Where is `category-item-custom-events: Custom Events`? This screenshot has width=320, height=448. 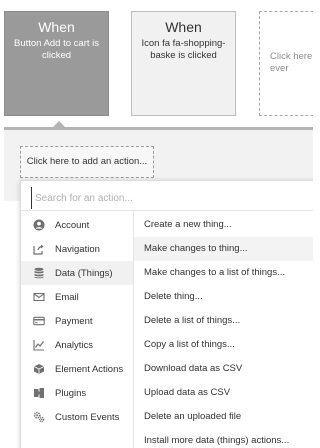 category-item-custom-events: Custom Events is located at coordinates (77, 417).